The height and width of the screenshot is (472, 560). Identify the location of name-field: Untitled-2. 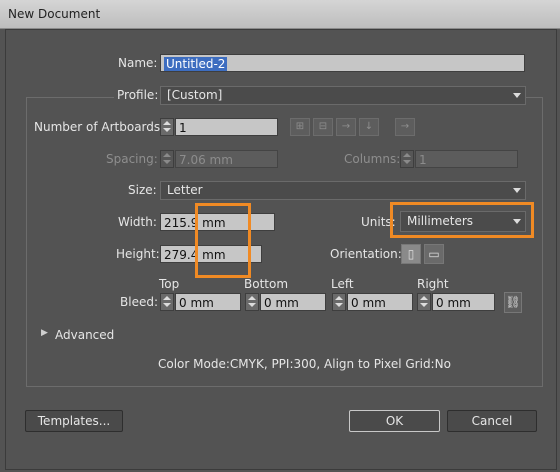
(342, 63).